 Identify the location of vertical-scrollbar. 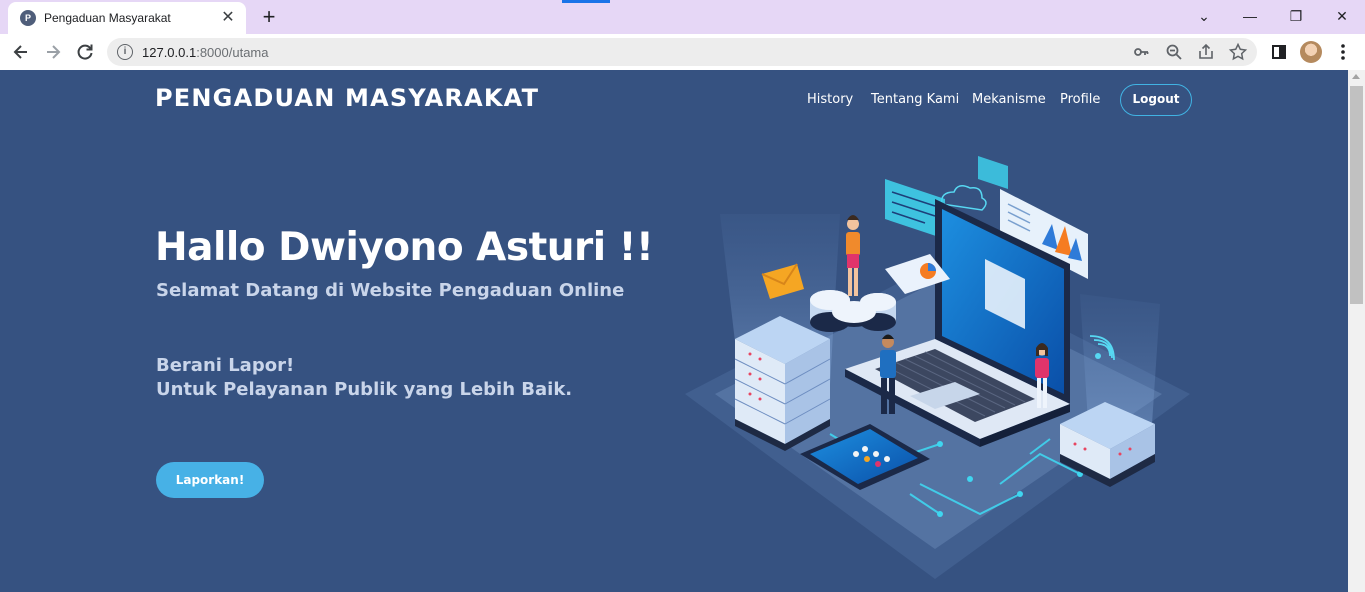
(1356, 331).